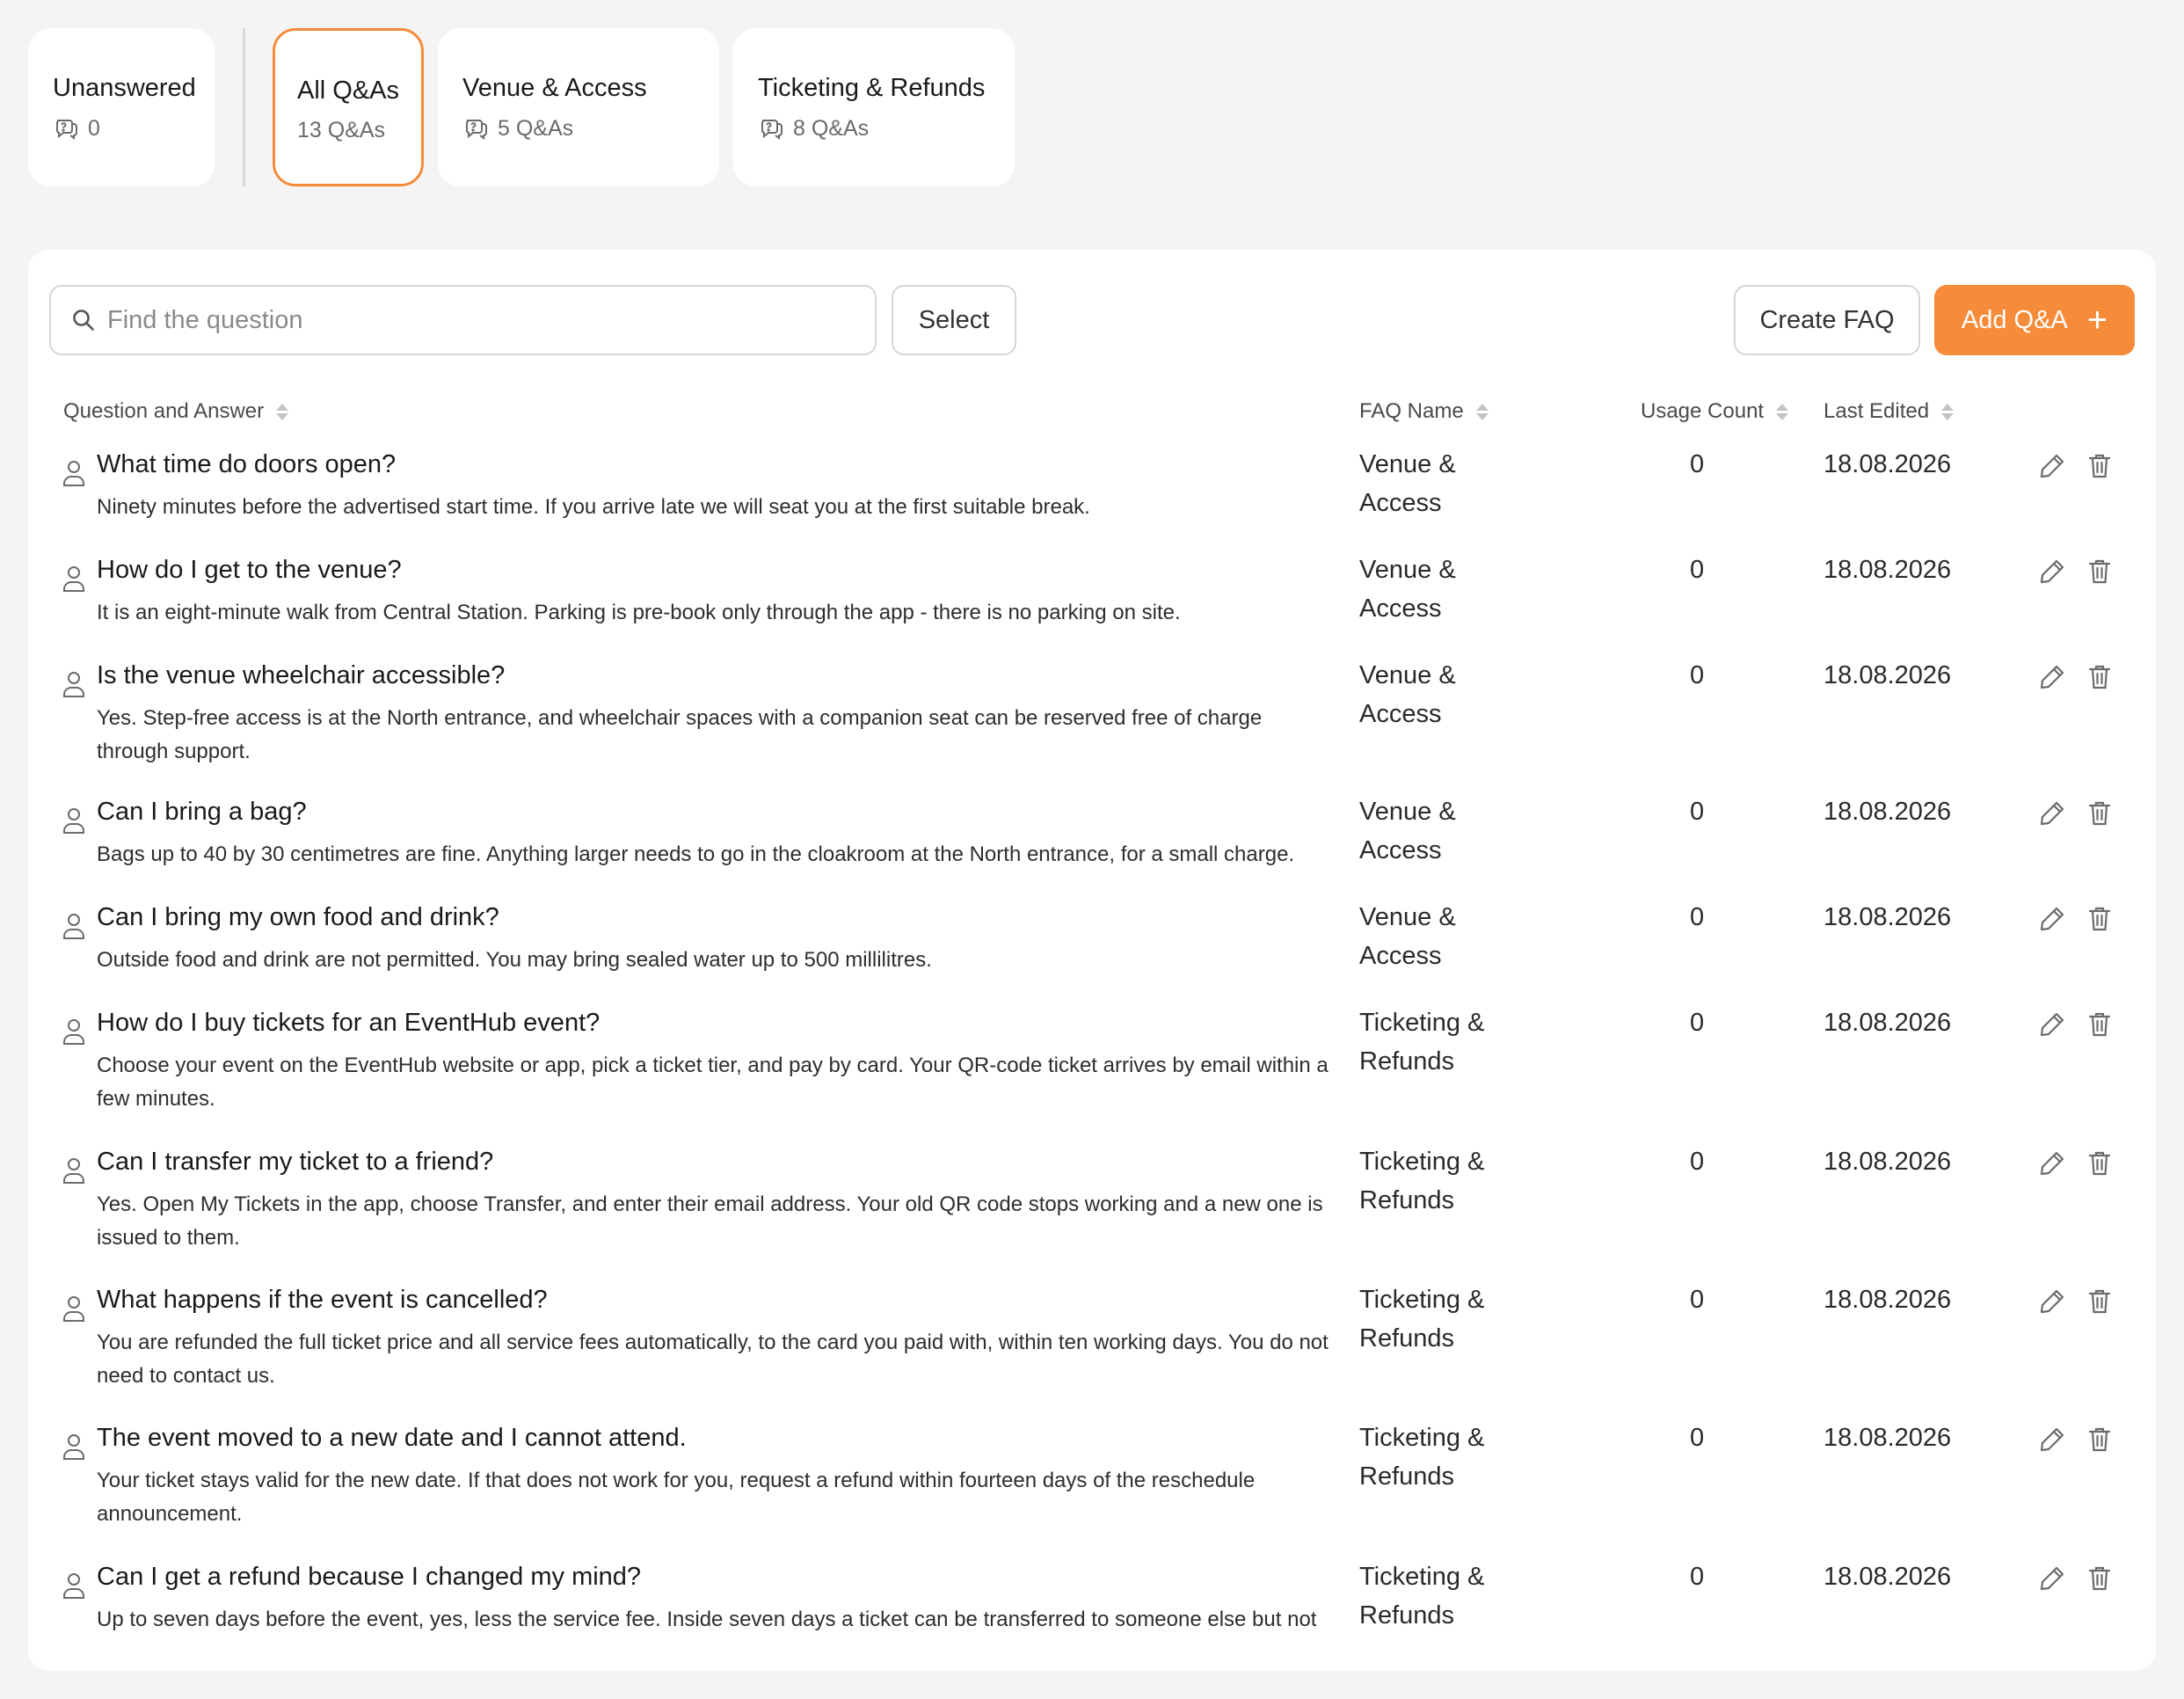  I want to click on create-faq-button: Create FAQ, so click(1827, 320).